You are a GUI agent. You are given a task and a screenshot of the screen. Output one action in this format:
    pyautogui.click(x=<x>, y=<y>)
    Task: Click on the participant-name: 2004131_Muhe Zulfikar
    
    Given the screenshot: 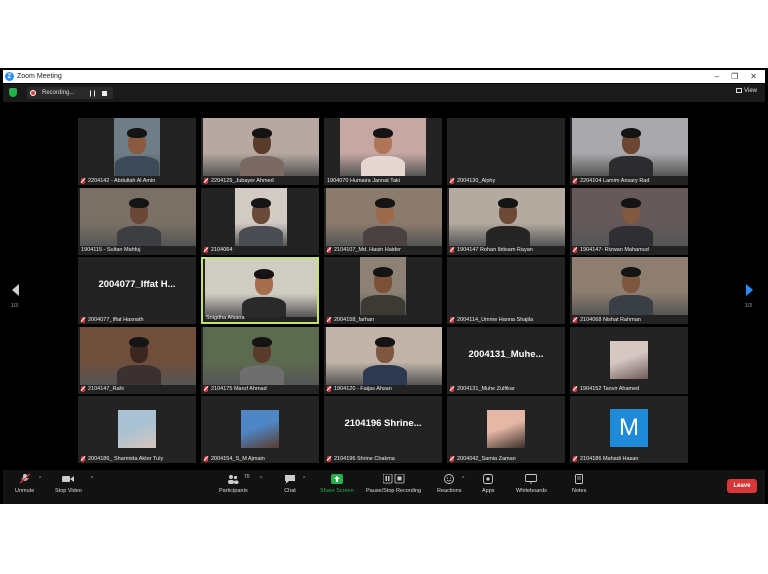 What is the action you would take?
    pyautogui.click(x=486, y=389)
    